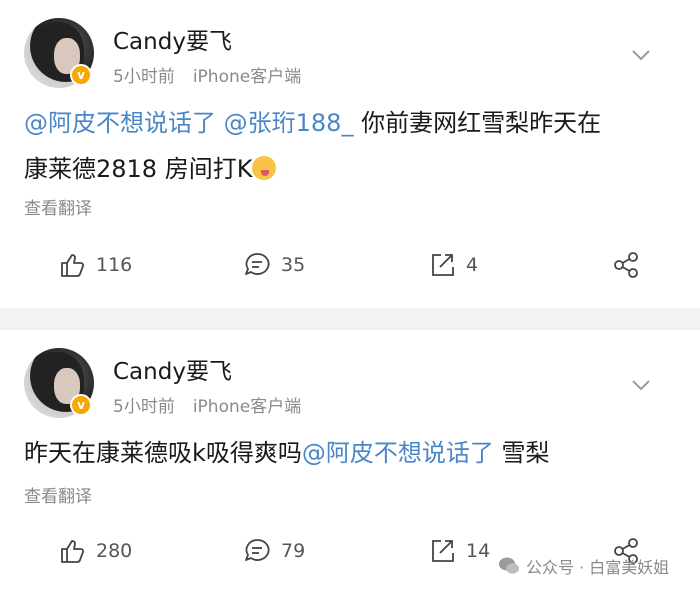  I want to click on comment-count: 35, so click(293, 265).